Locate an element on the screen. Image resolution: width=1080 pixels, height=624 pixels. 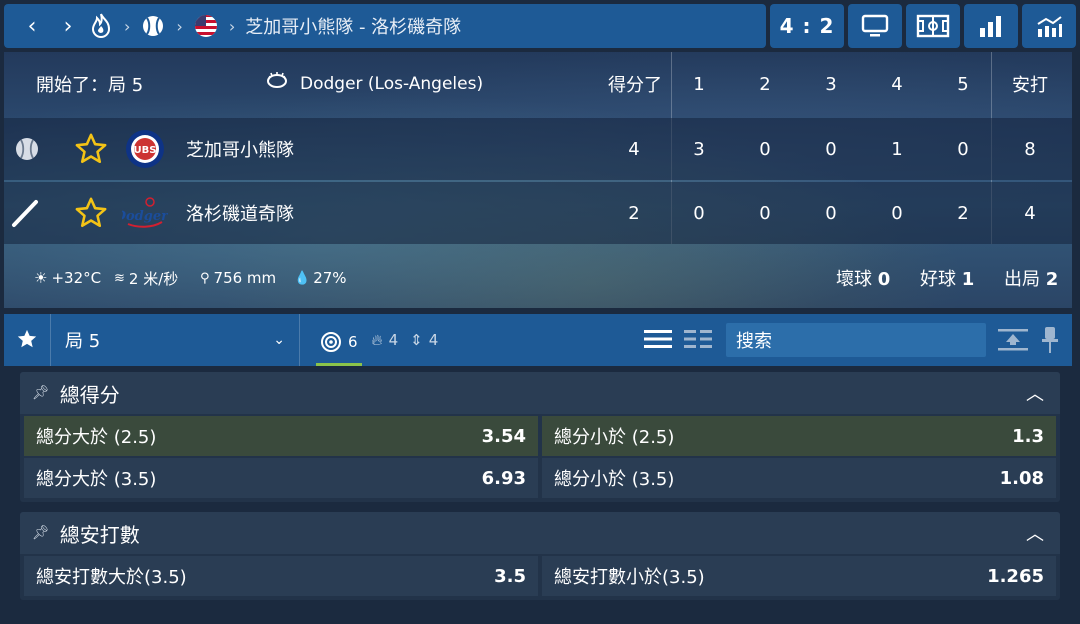
col-inning-5-header: 5 is located at coordinates (963, 84).